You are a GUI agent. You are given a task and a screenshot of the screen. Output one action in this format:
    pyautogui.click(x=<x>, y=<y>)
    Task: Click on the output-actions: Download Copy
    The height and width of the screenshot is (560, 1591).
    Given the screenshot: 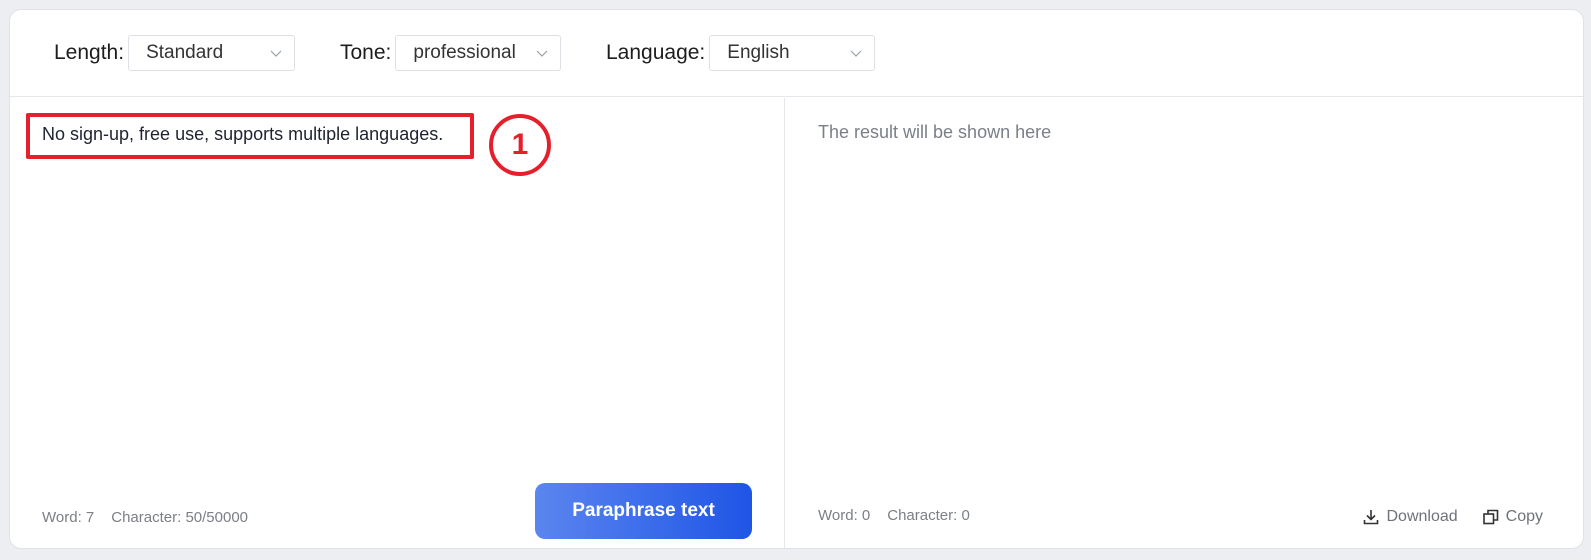 What is the action you would take?
    pyautogui.click(x=1452, y=517)
    